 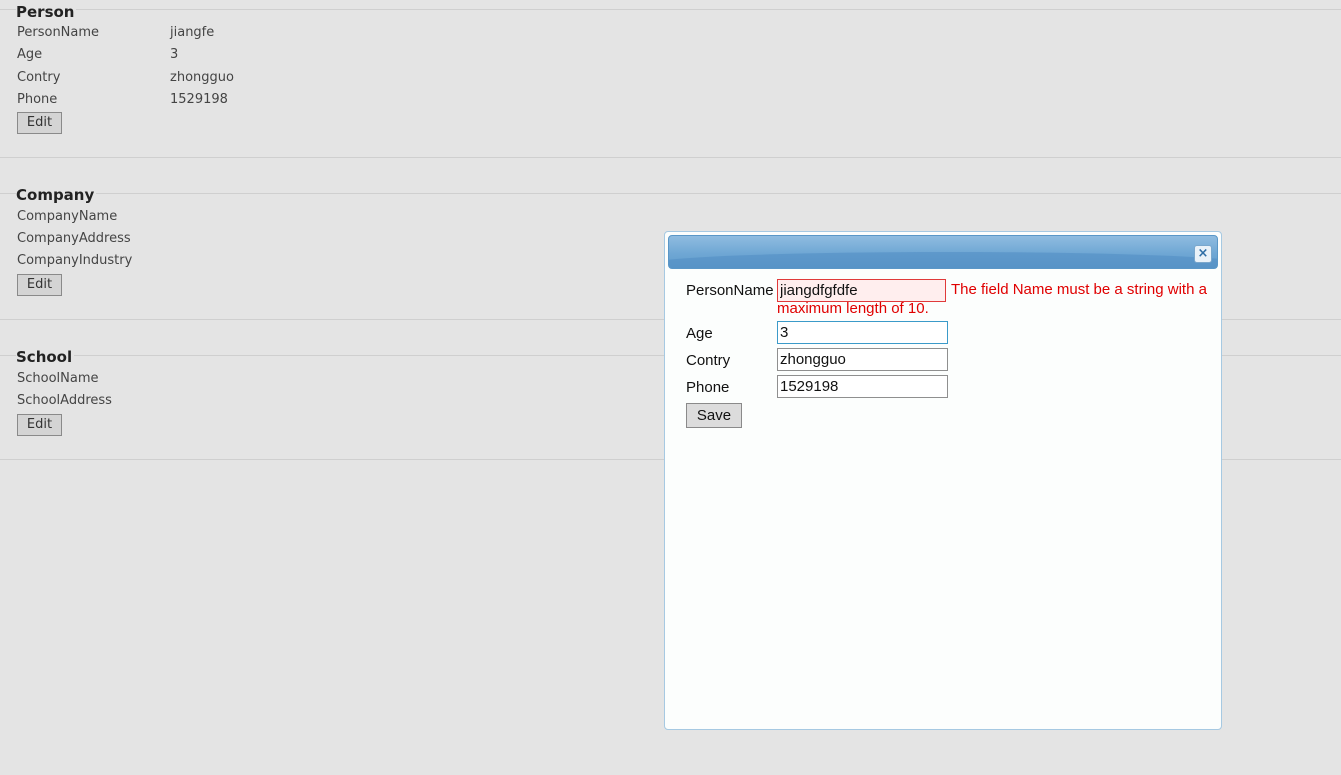 What do you see at coordinates (699, 333) in the screenshot?
I see `dialog-age-label: Age` at bounding box center [699, 333].